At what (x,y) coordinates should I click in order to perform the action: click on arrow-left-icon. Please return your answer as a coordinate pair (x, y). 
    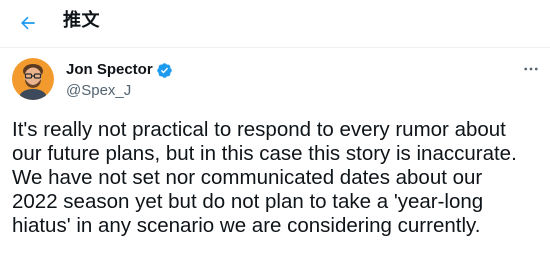
    Looking at the image, I should click on (28, 23).